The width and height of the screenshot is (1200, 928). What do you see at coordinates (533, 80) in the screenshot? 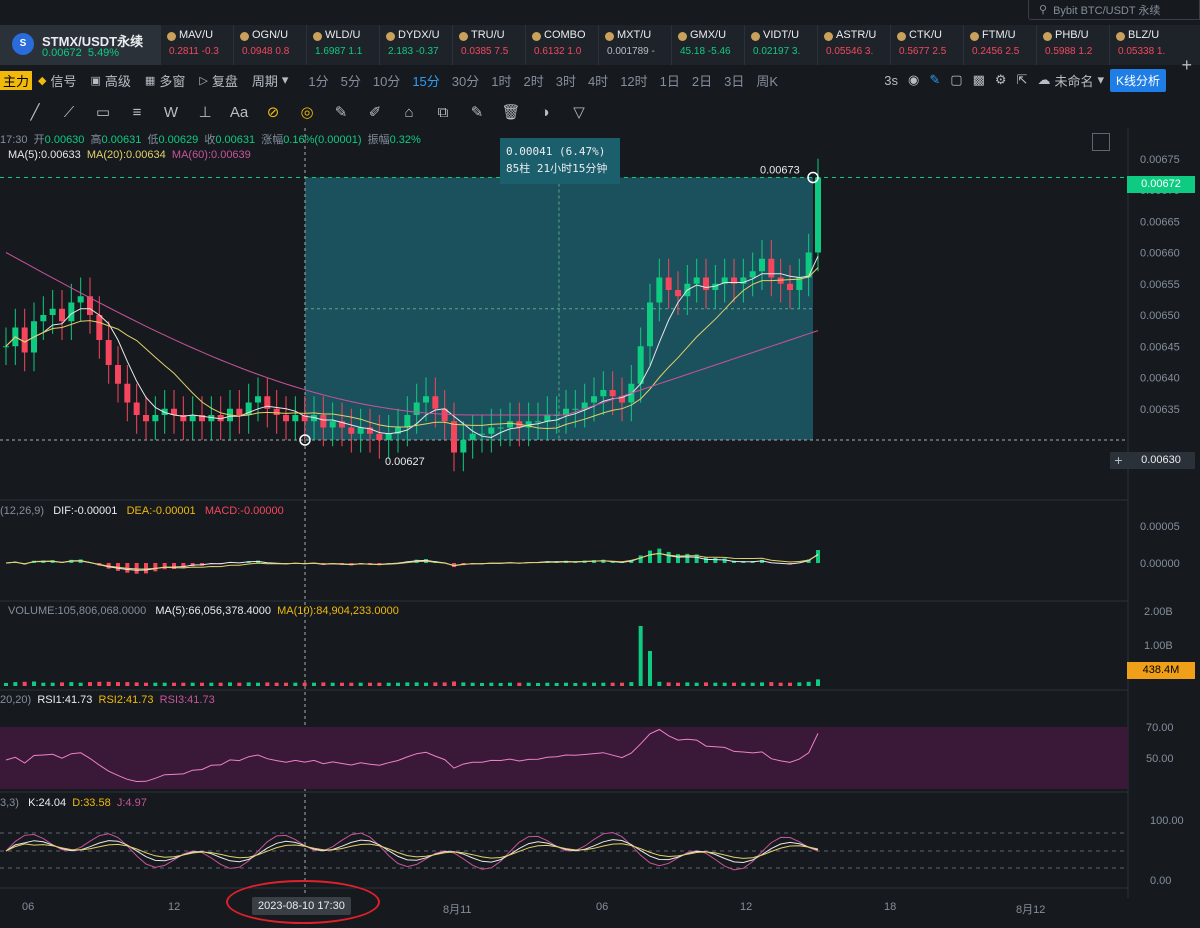
I see `timeframe-tab: 2时` at bounding box center [533, 80].